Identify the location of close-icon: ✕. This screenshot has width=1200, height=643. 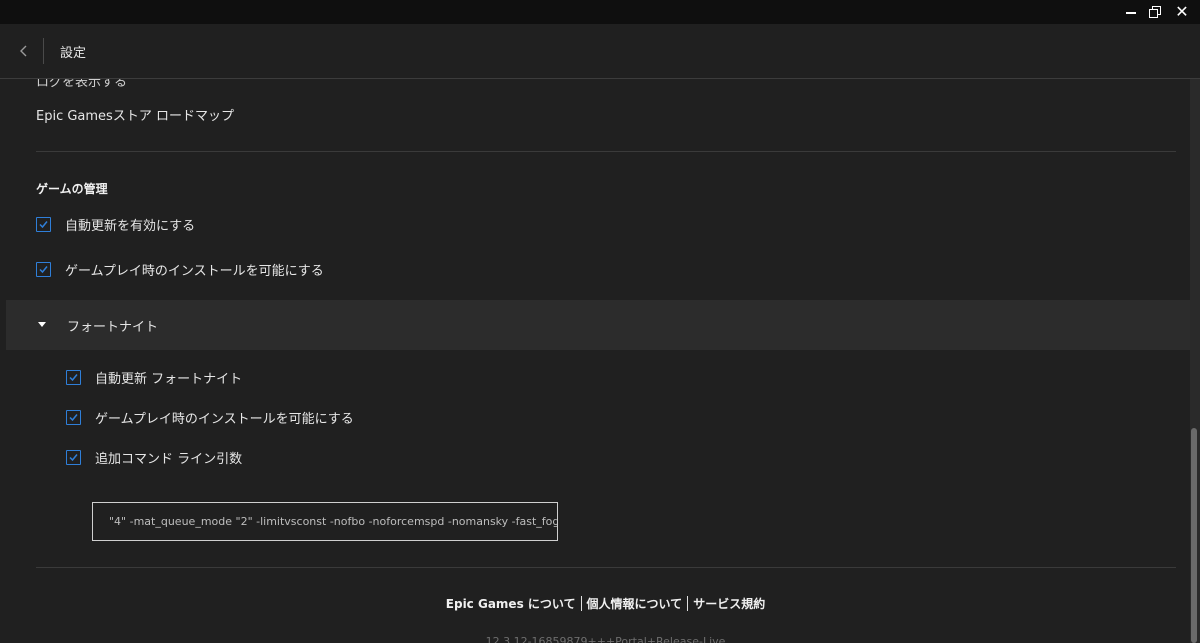
(1182, 12).